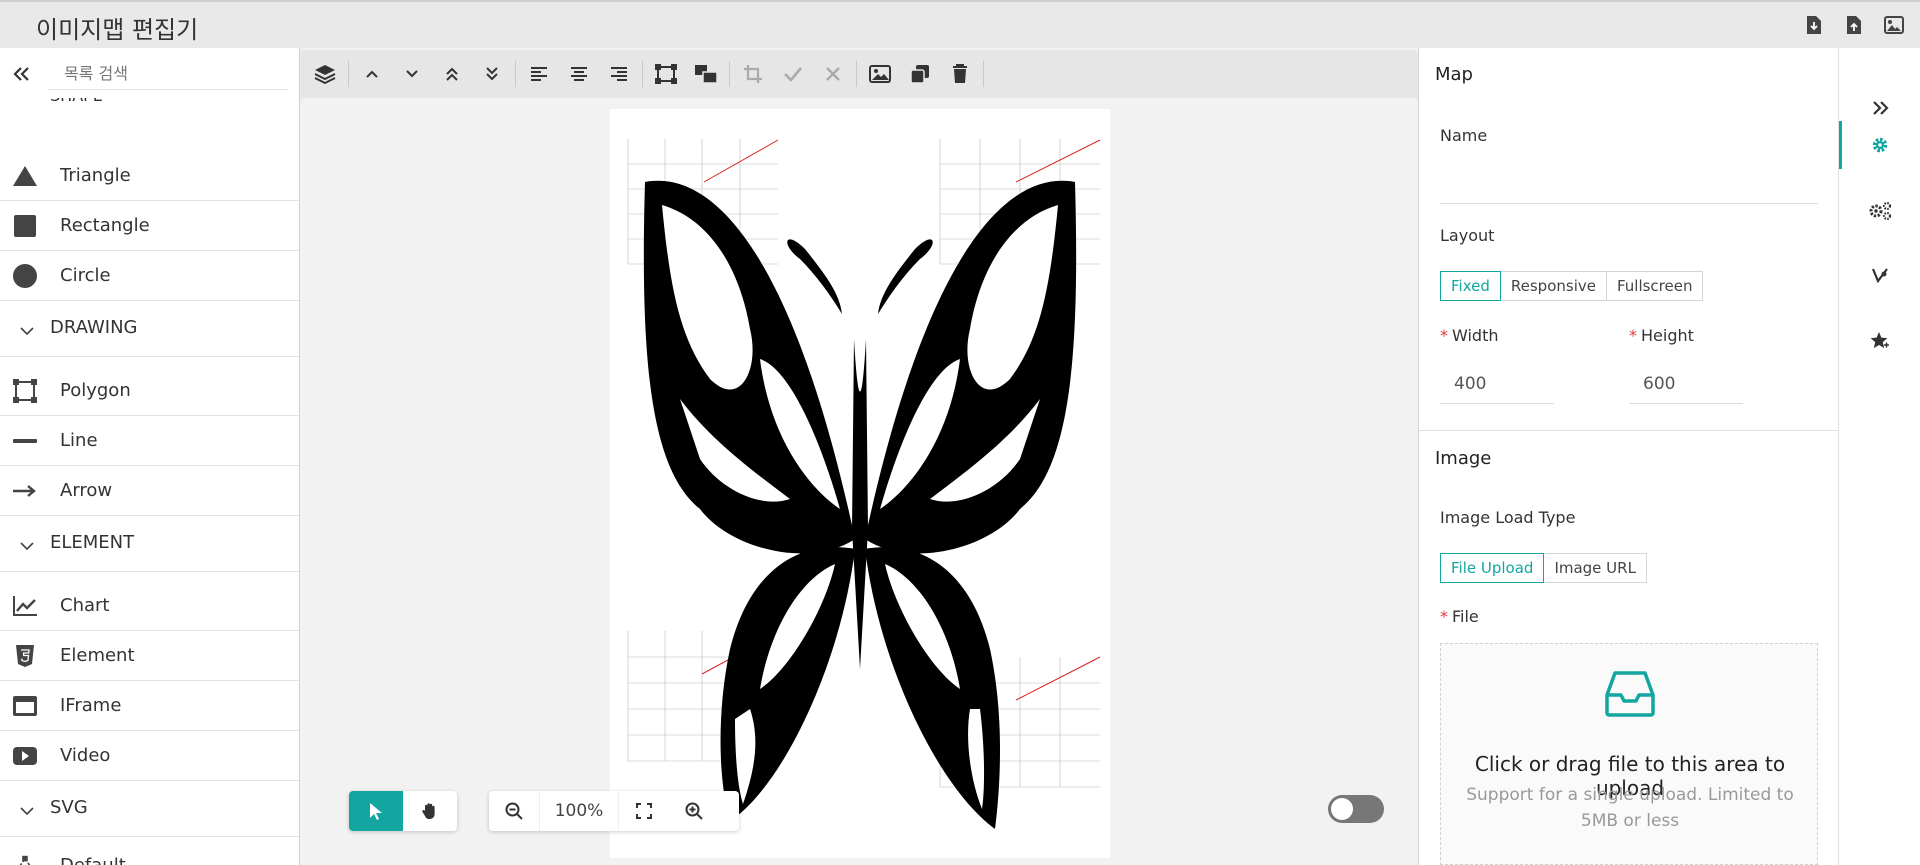  What do you see at coordinates (79, 440) in the screenshot?
I see `item-label: Line` at bounding box center [79, 440].